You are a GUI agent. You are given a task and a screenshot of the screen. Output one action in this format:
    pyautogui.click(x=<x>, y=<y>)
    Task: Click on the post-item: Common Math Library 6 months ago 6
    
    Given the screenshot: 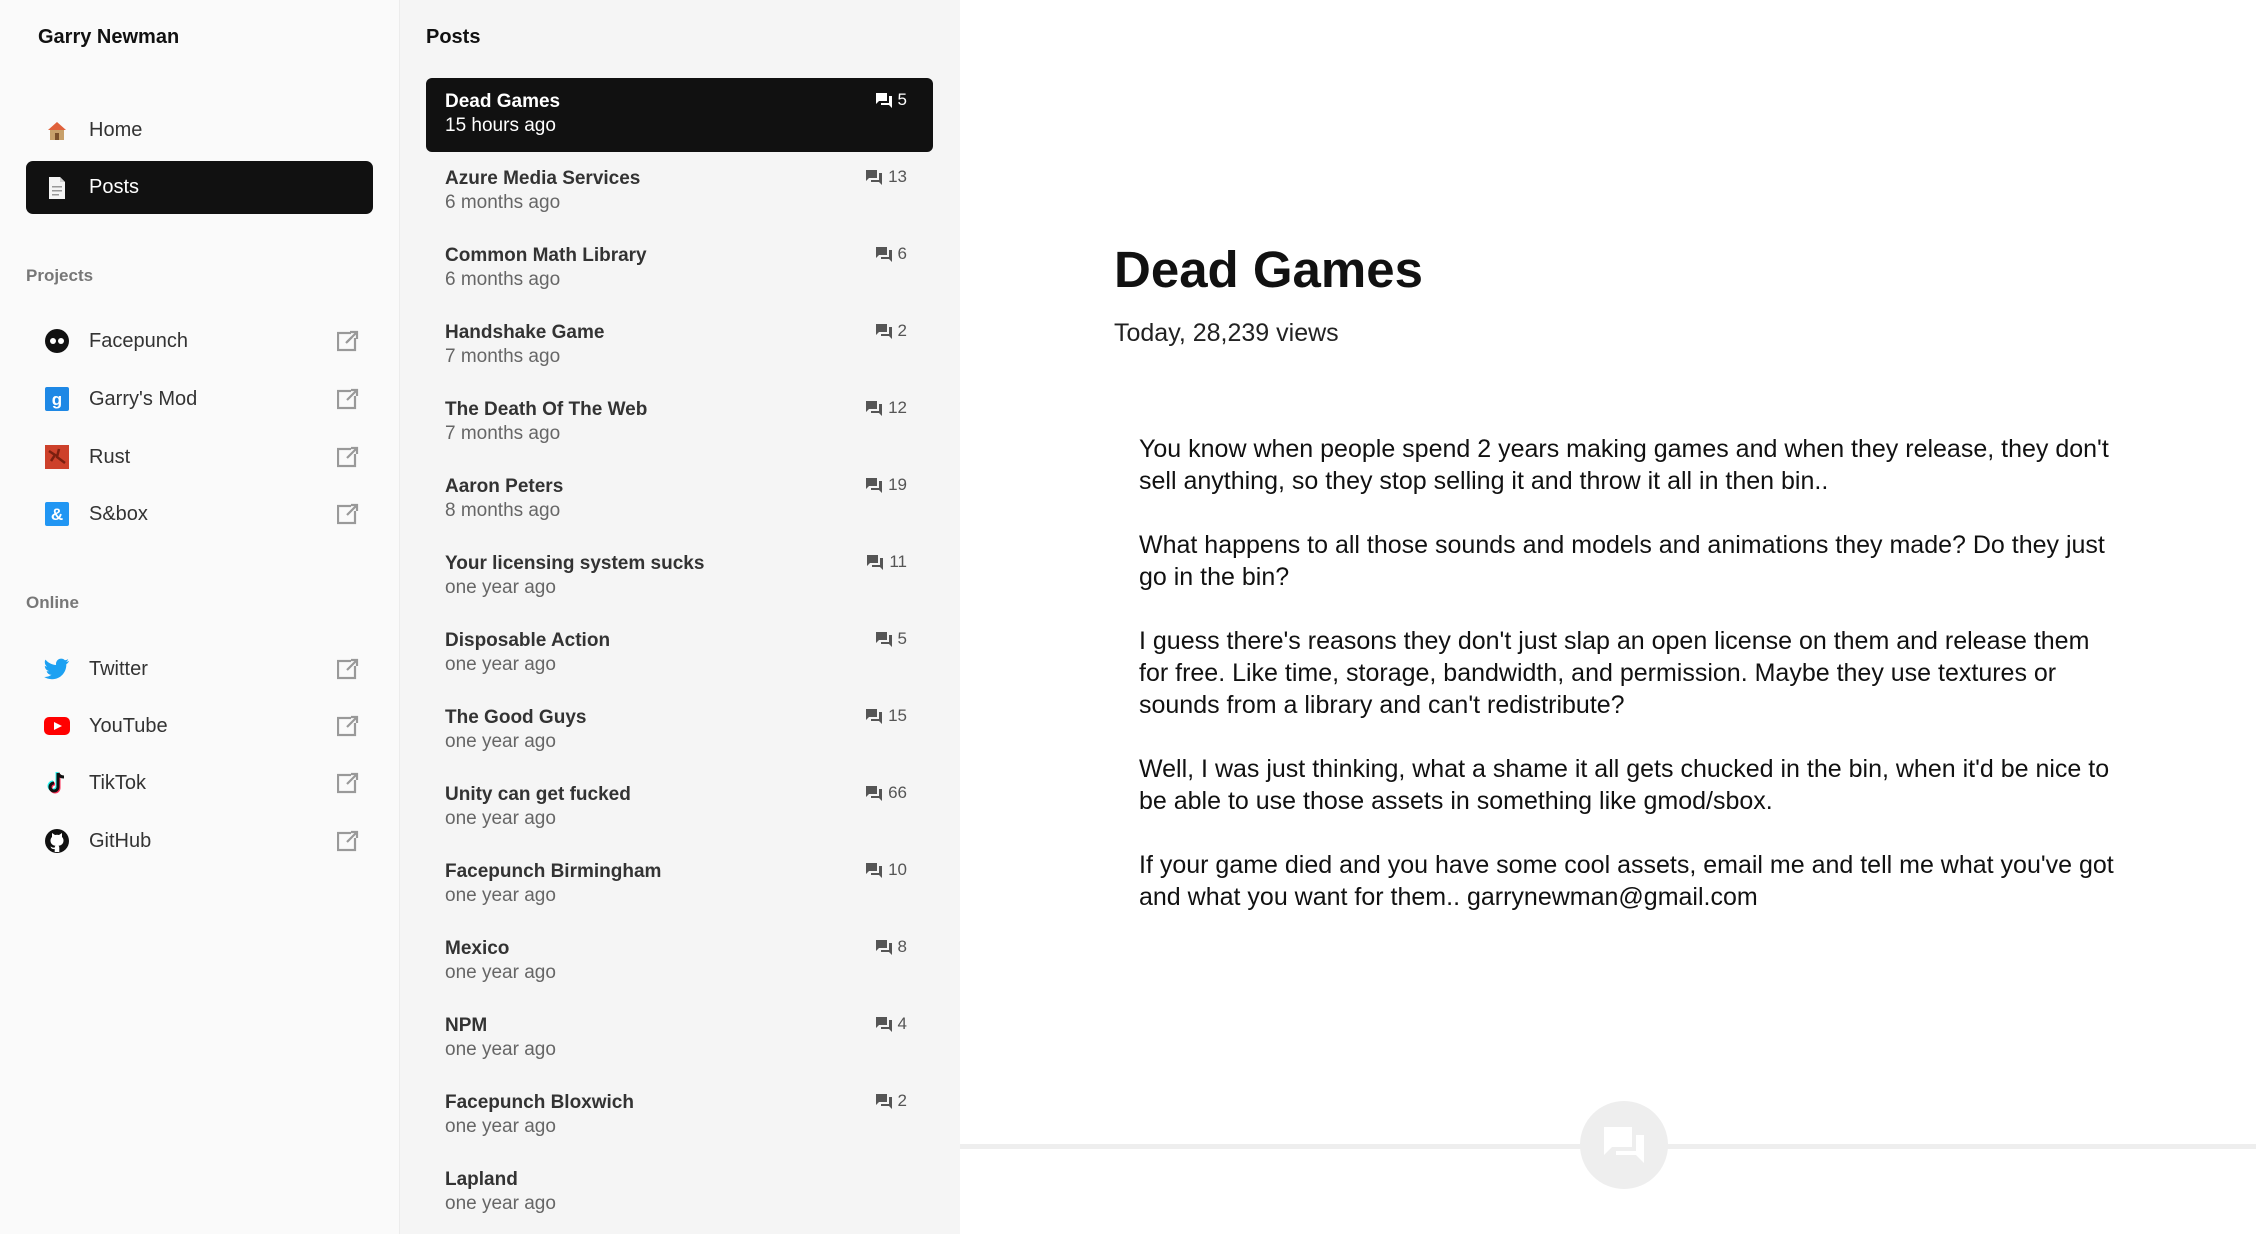 What is the action you would take?
    pyautogui.click(x=679, y=269)
    